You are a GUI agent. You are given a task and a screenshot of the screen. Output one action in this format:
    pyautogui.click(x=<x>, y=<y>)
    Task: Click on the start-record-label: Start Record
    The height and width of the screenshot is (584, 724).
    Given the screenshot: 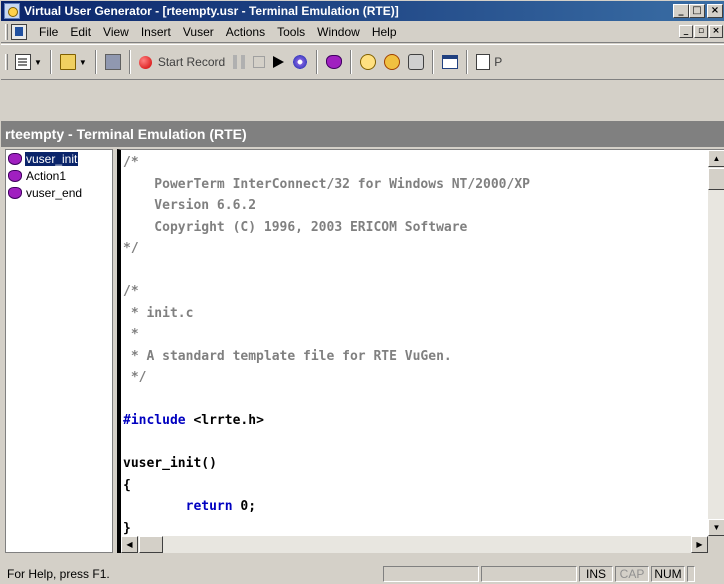 What is the action you would take?
    pyautogui.click(x=191, y=62)
    